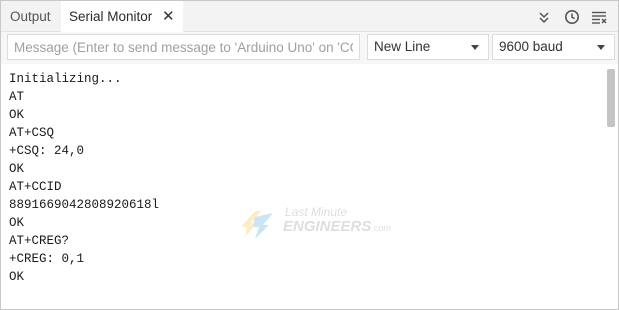  I want to click on output-line: AT+CSQ, so click(32, 133).